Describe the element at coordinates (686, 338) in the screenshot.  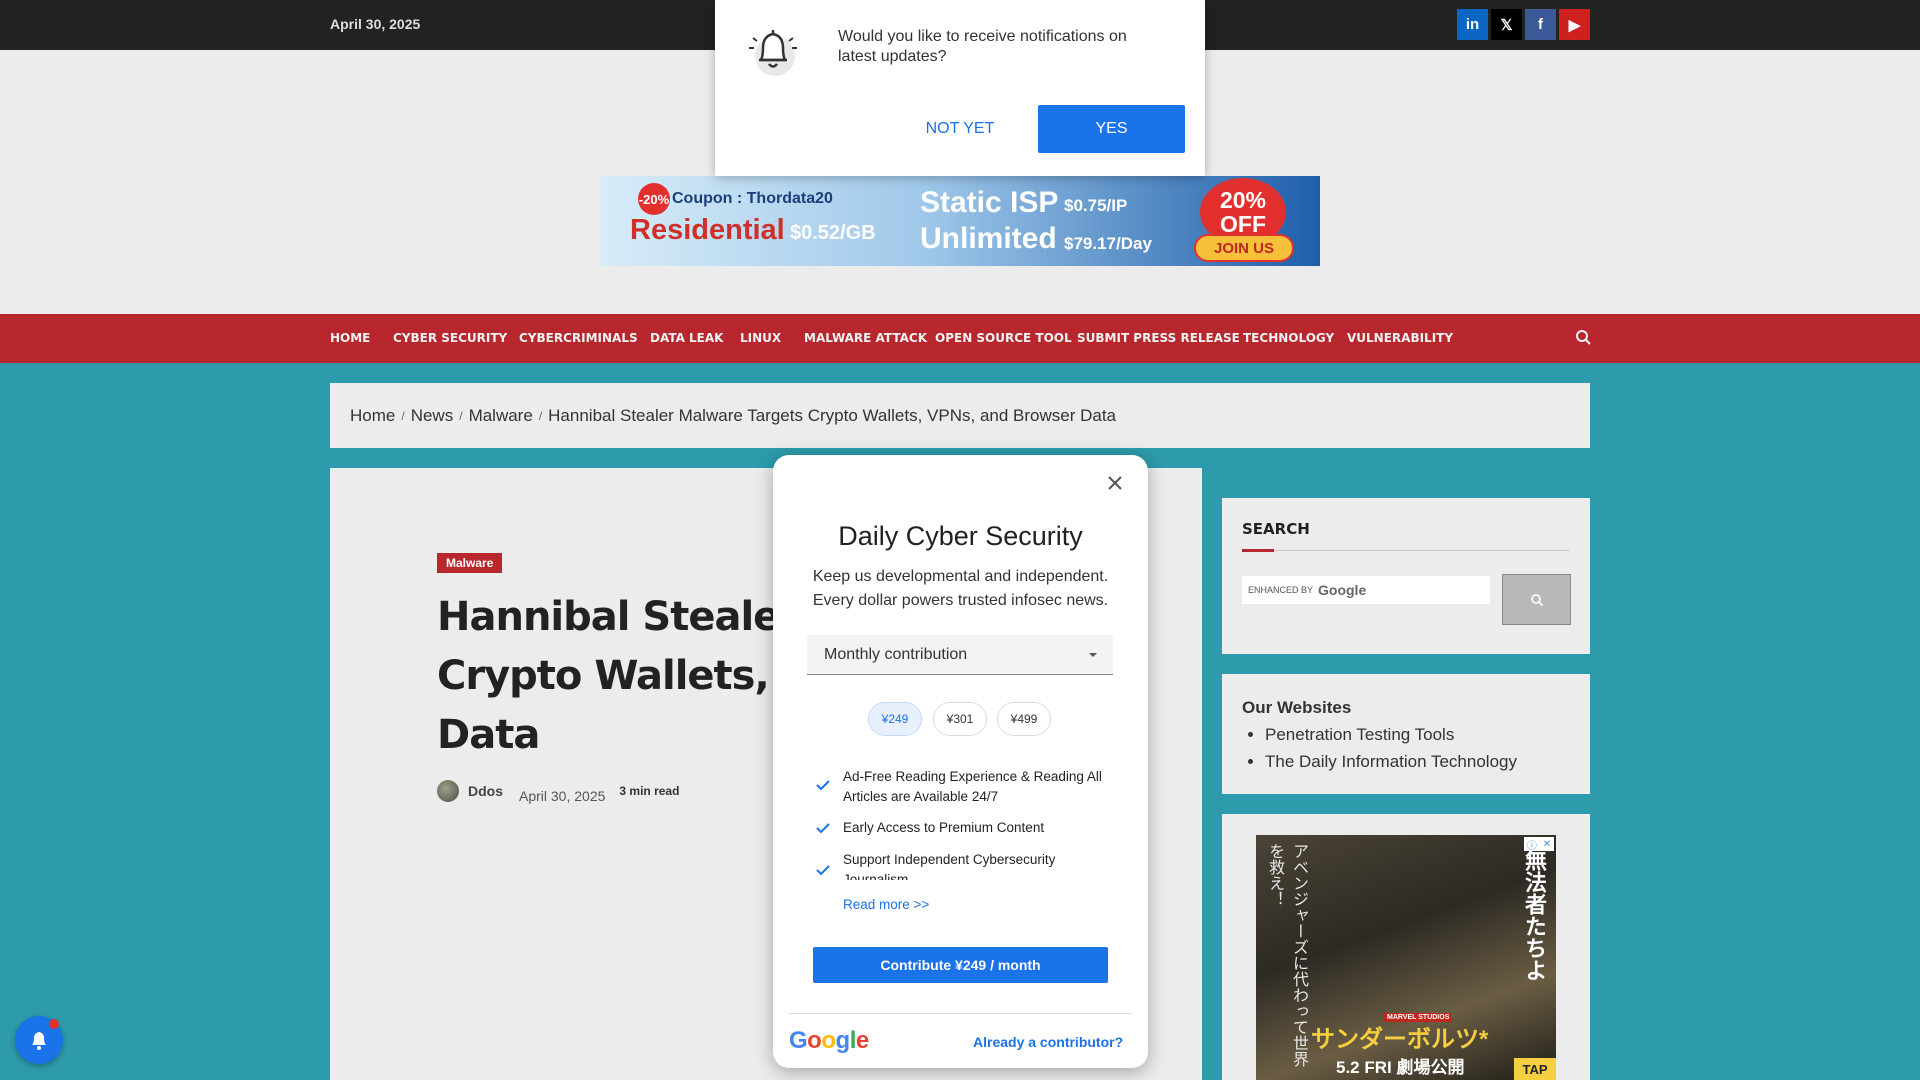
I see `nav-item-data-leak: DATA LEAK` at that location.